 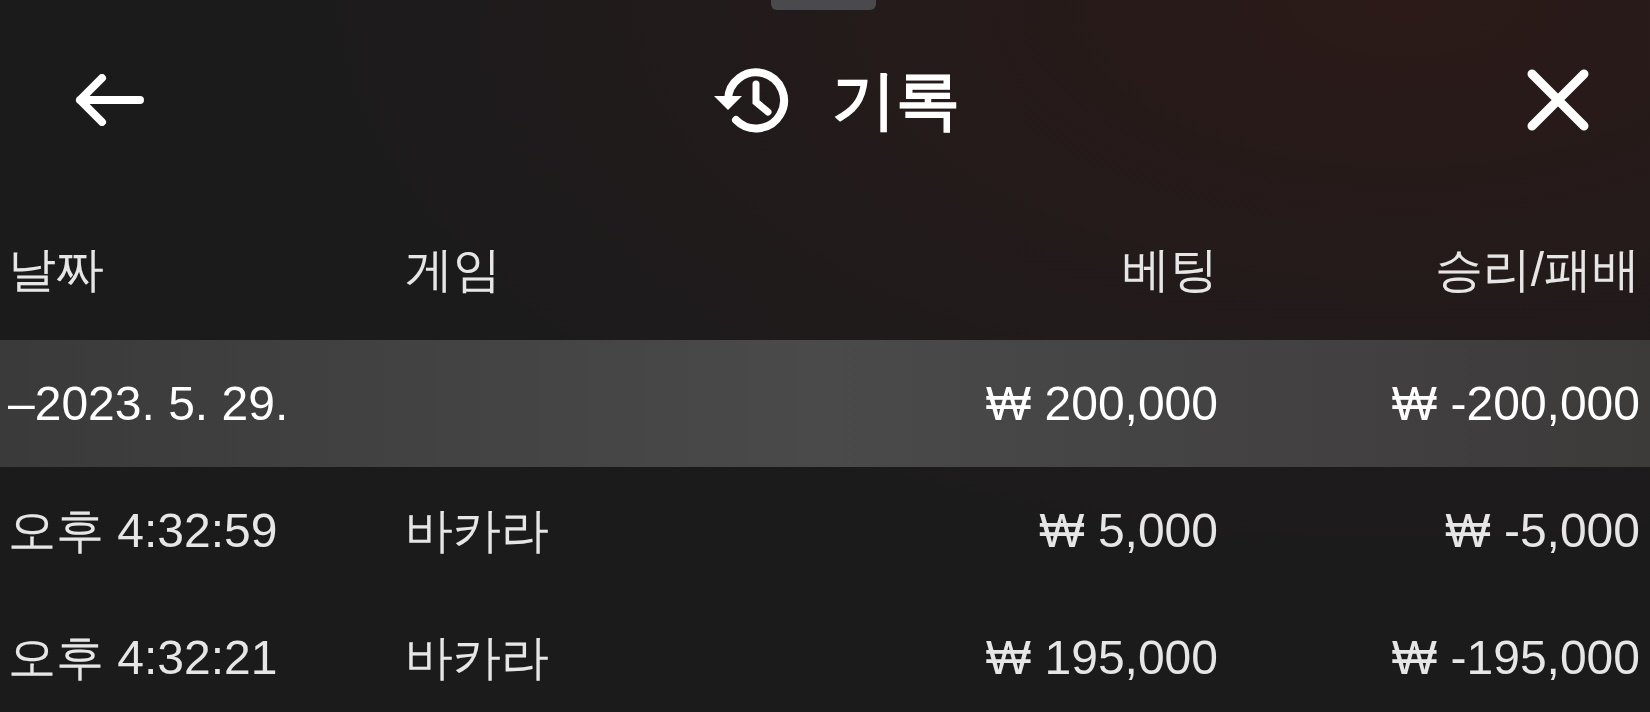 What do you see at coordinates (56, 270) in the screenshot?
I see `column-header: 날짜` at bounding box center [56, 270].